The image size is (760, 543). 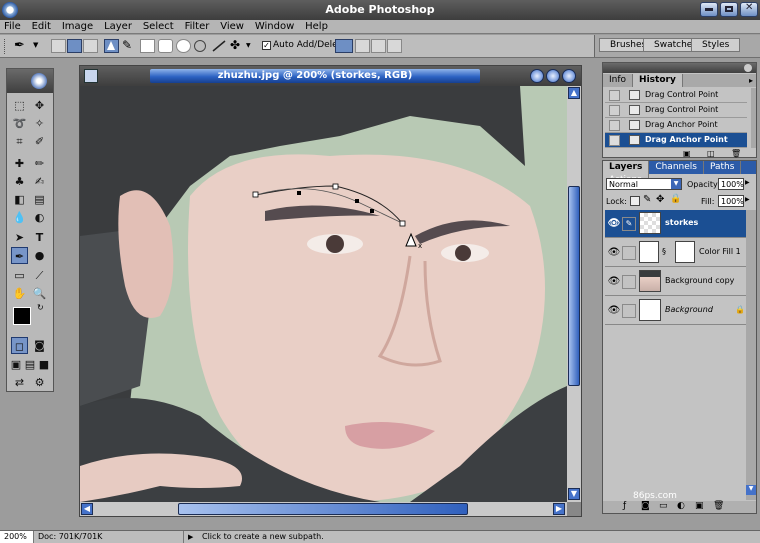 I want to click on healing-brush-tool-icon: ✚, so click(x=19, y=163).